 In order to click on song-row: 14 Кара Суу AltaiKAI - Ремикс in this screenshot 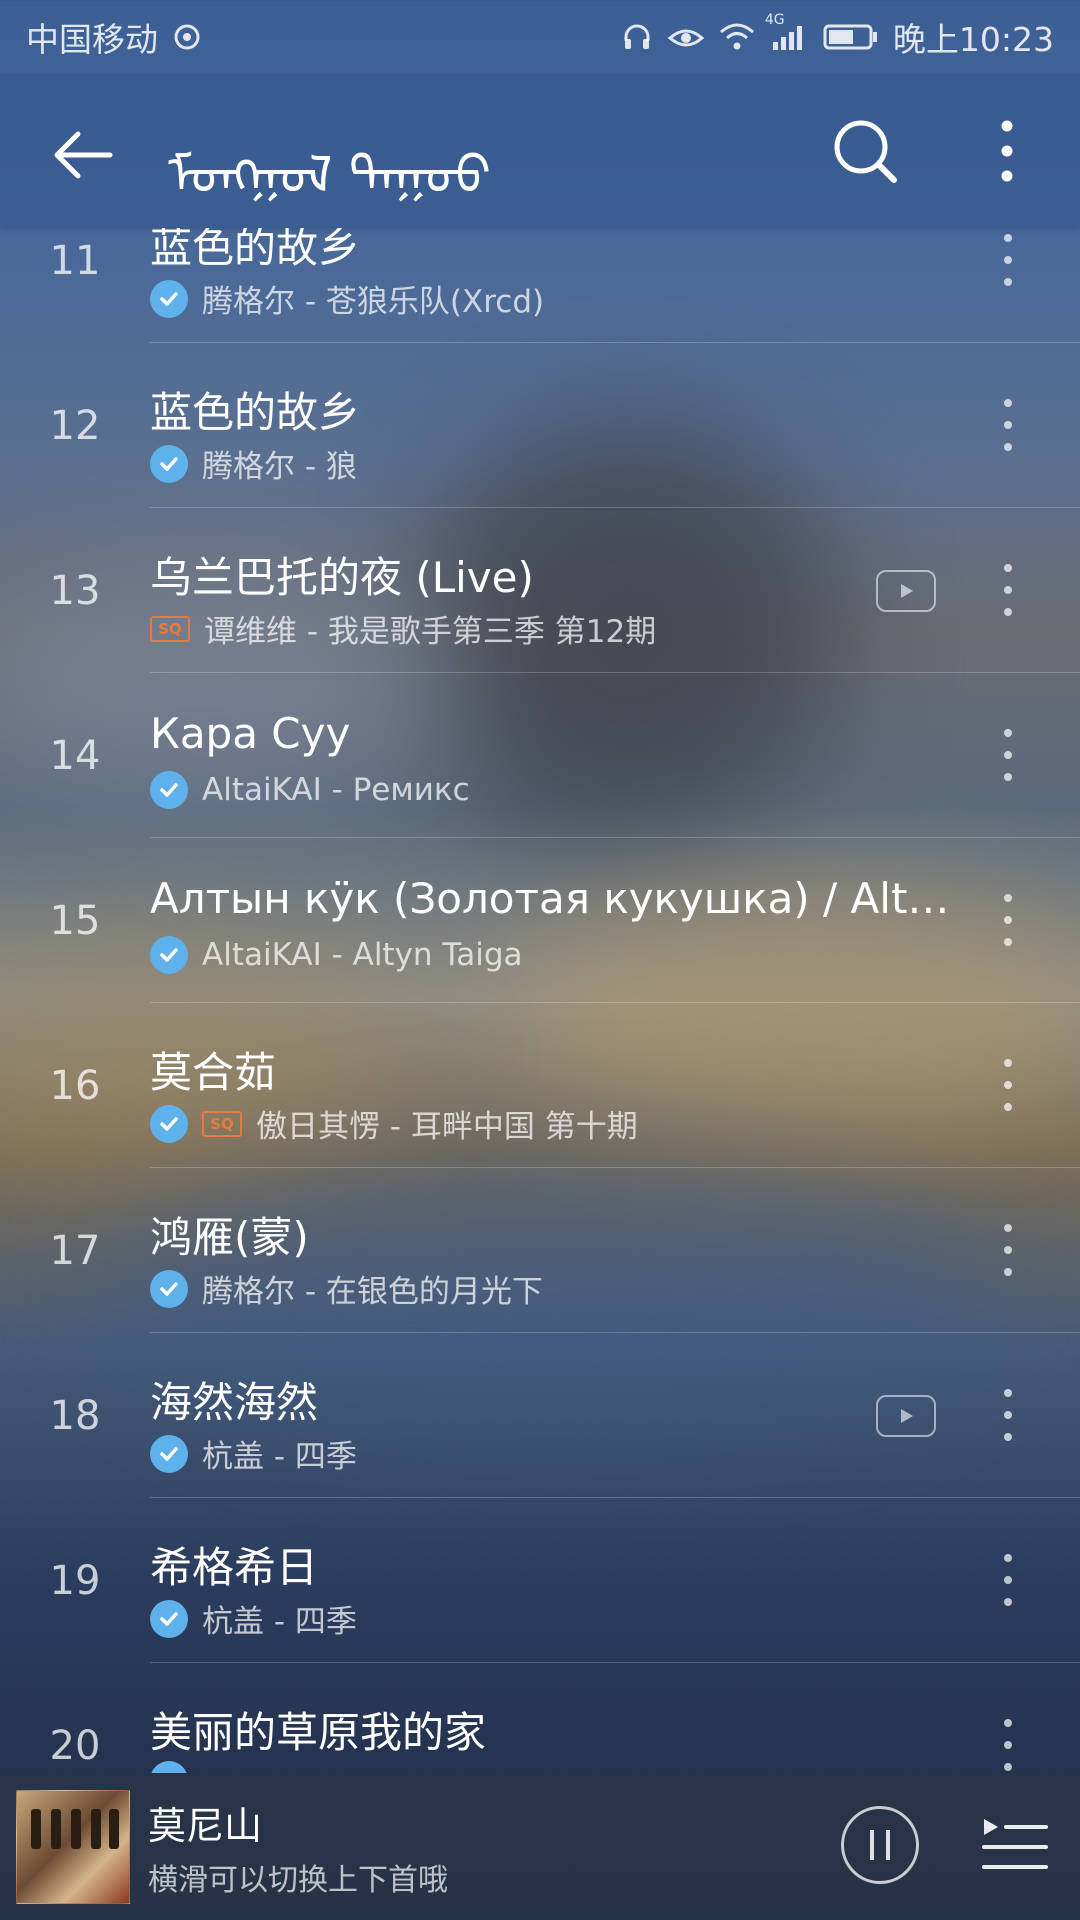, I will do `click(540, 755)`.